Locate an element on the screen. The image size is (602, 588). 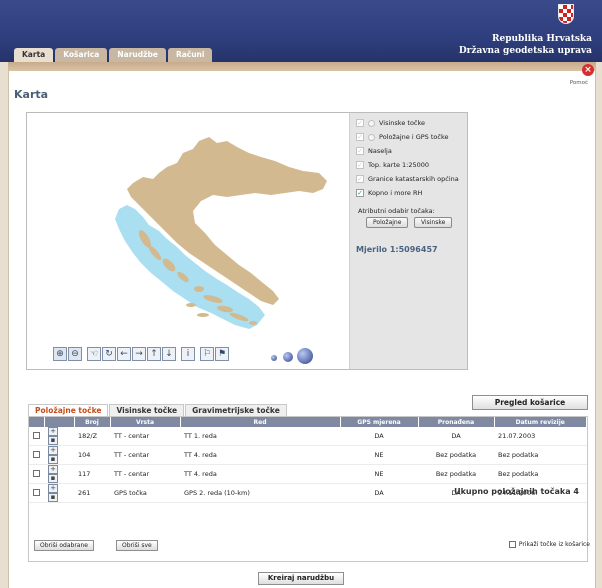
page-title: Karta is located at coordinates (31, 94).